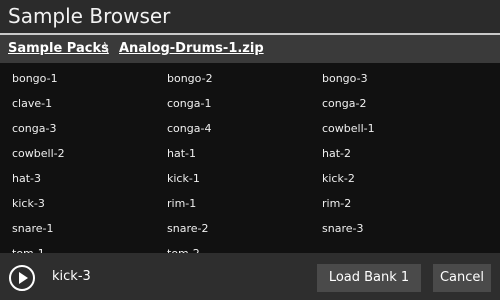 This screenshot has height=300, width=500. I want to click on play-button, so click(22, 278).